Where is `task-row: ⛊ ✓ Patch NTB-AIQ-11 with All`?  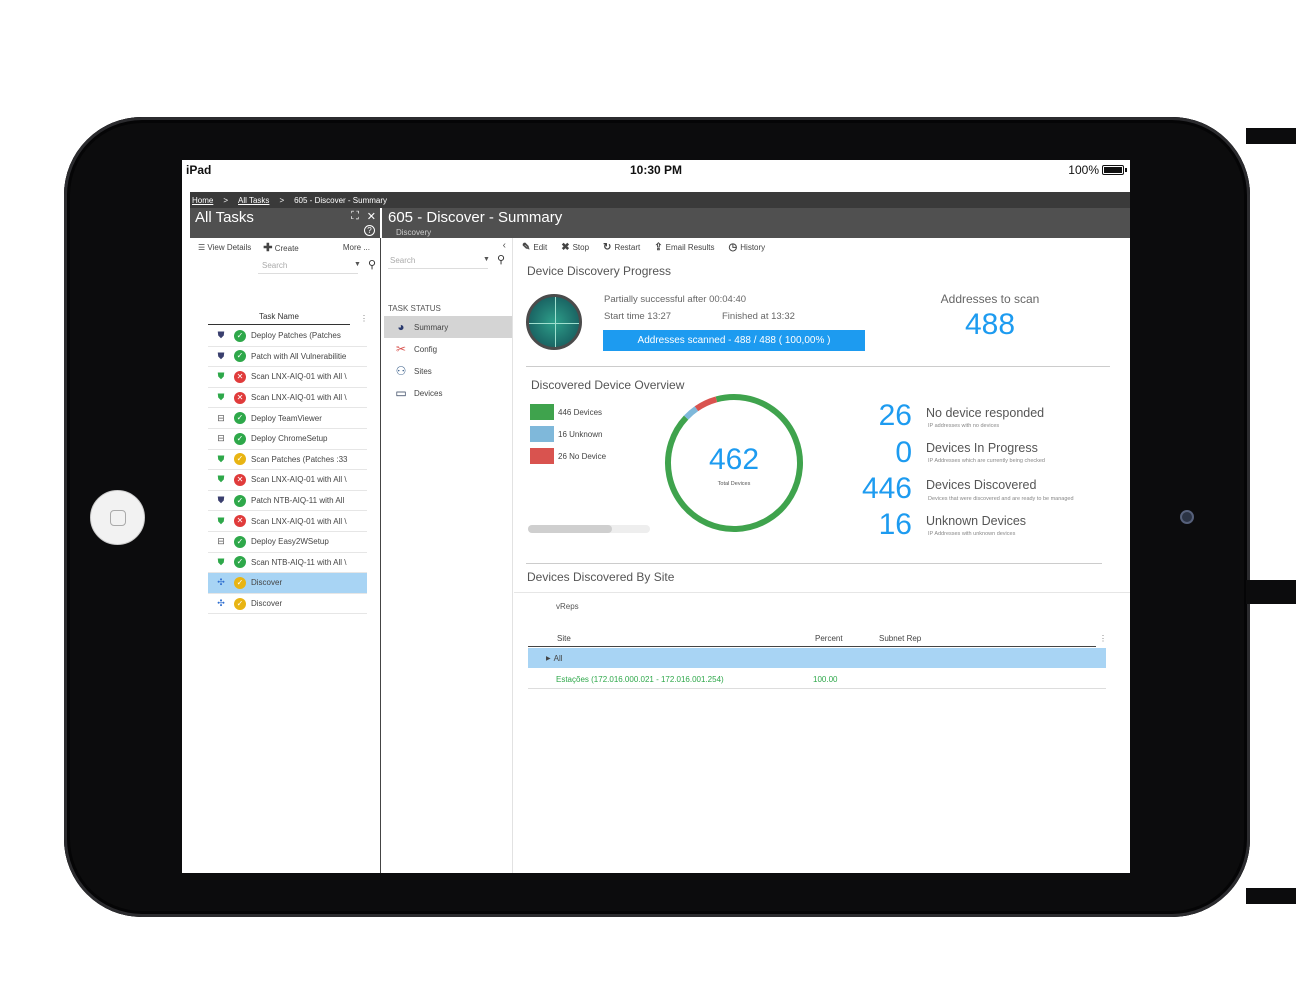 task-row: ⛊ ✓ Patch NTB-AIQ-11 with All is located at coordinates (287, 501).